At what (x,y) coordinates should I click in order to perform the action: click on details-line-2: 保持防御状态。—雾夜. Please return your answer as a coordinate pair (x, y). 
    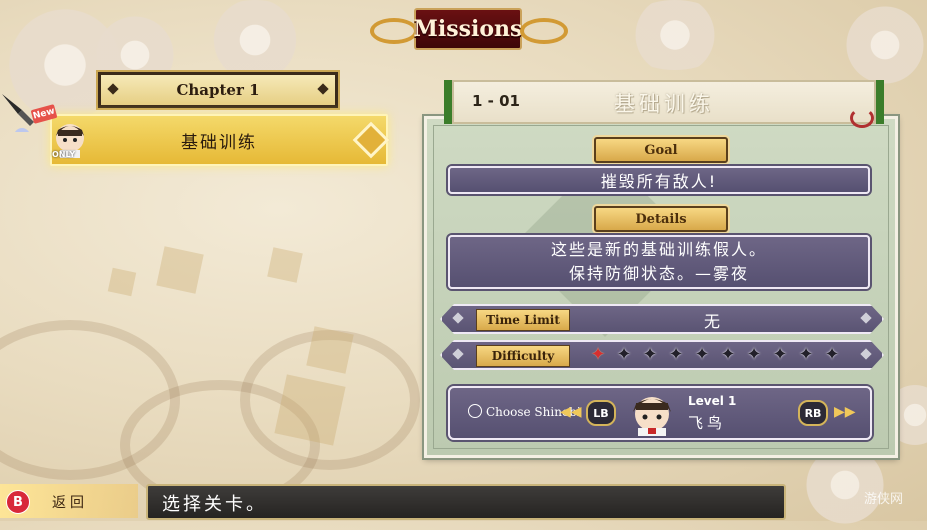
    Looking at the image, I should click on (658, 273).